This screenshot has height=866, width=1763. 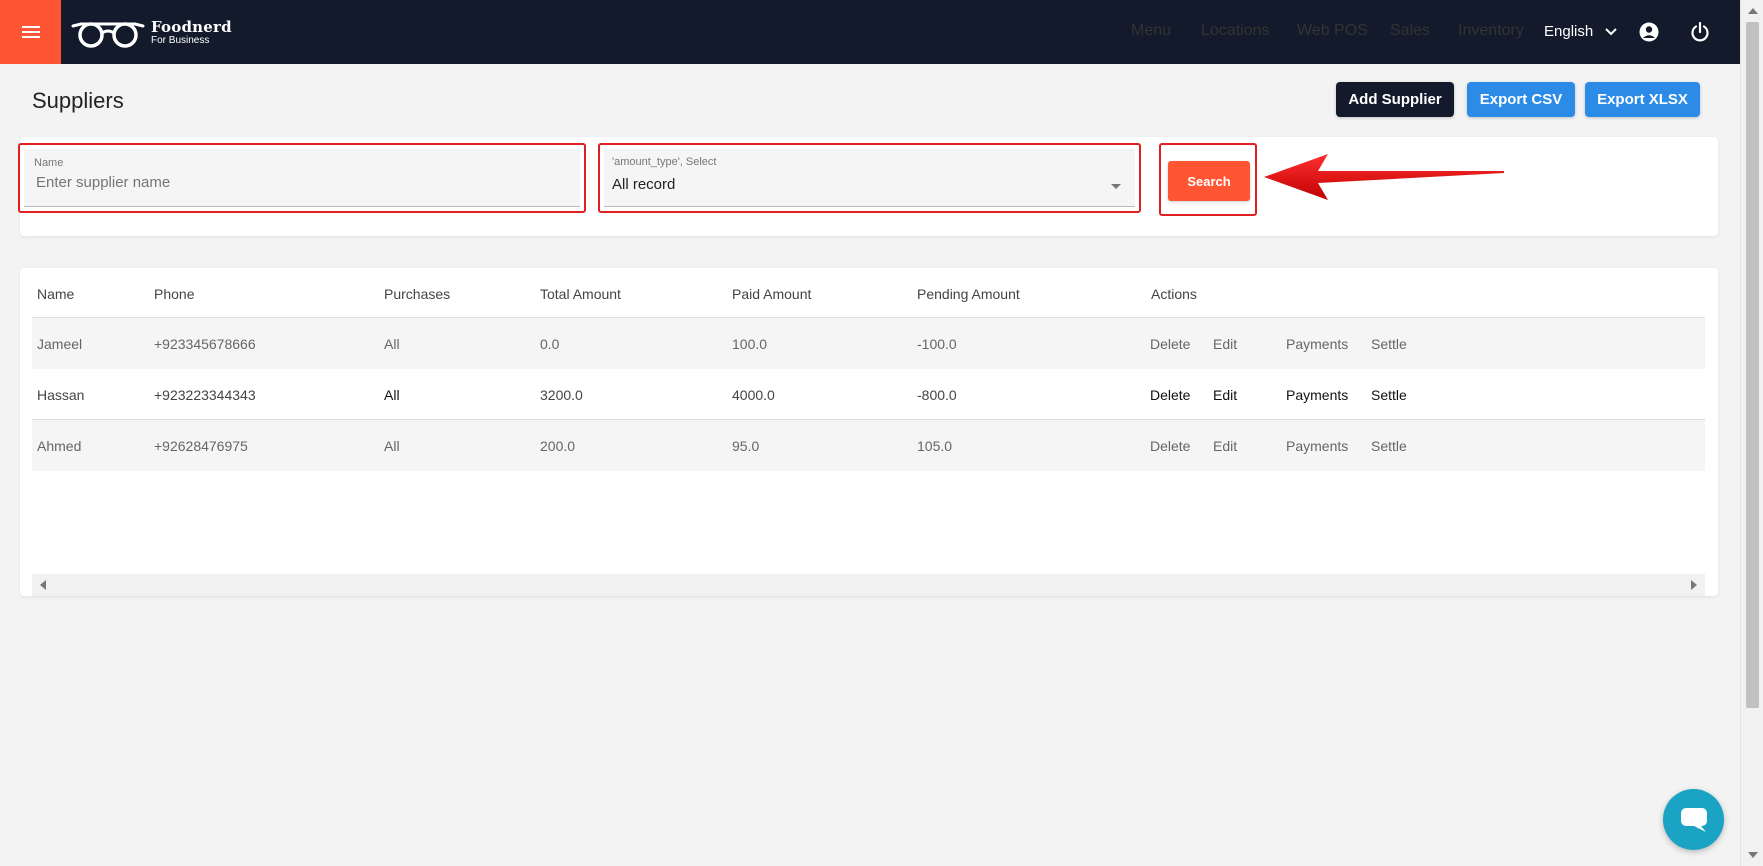 I want to click on name-field-label: Name, so click(x=49, y=163).